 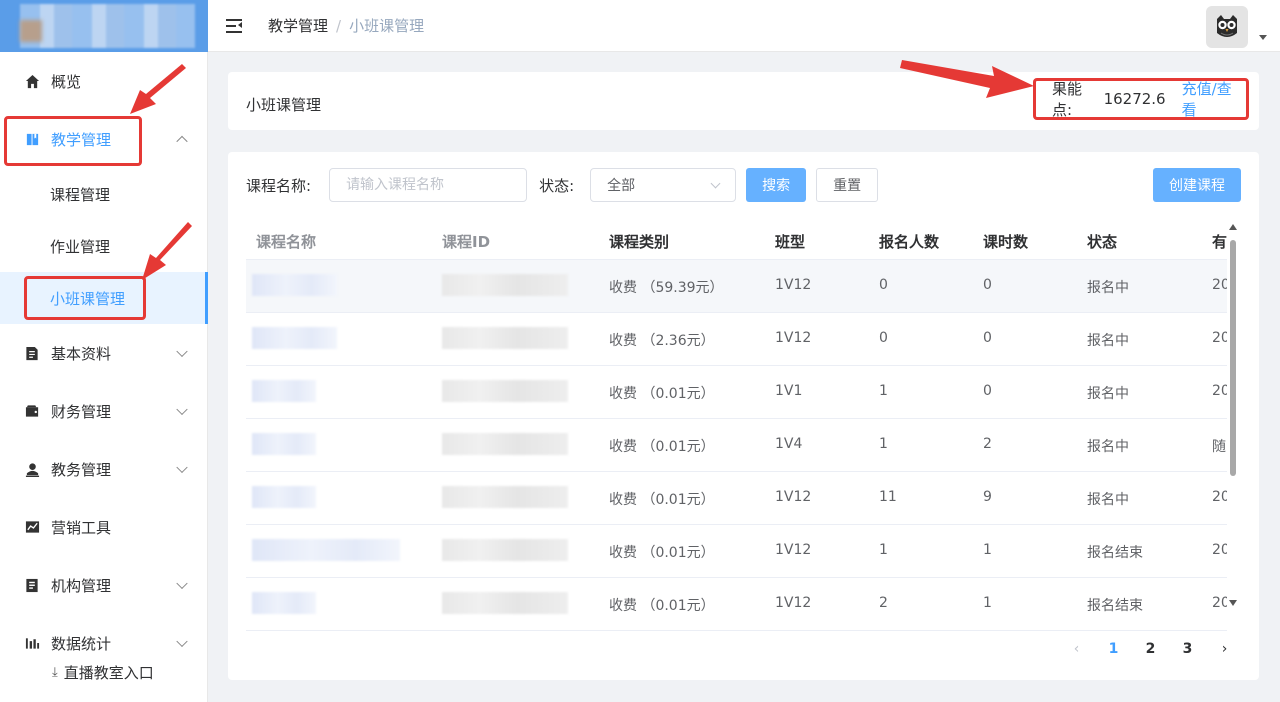 I want to click on sidebar-subitem-small-class: 小班课管理, so click(x=104, y=298).